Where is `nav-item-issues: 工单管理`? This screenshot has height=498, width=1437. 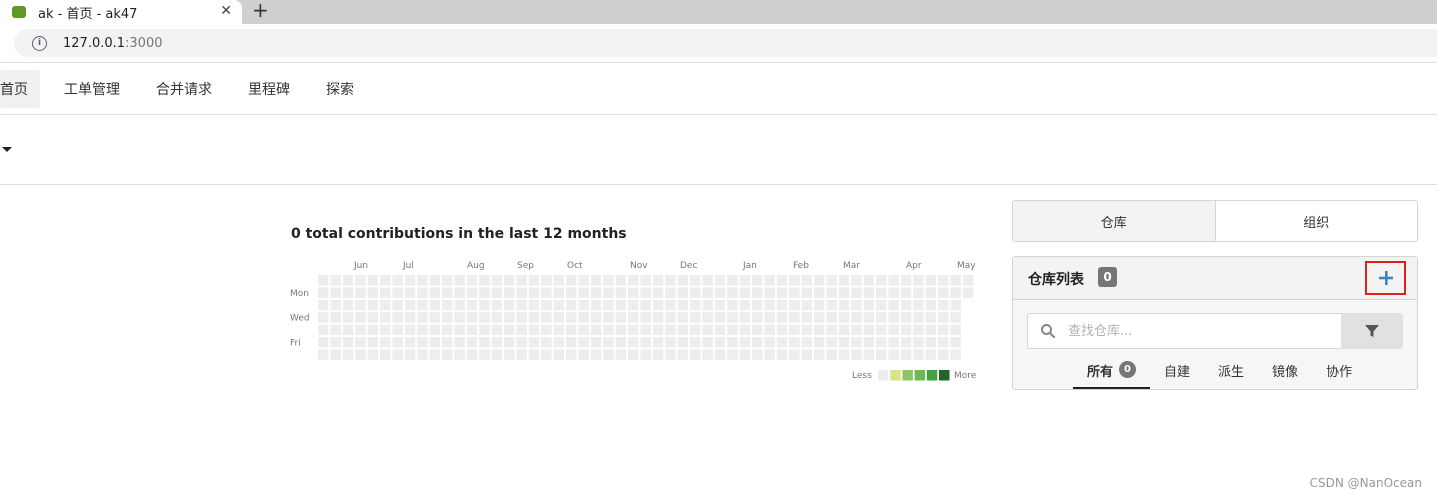
nav-item-issues: 工单管理 is located at coordinates (92, 89).